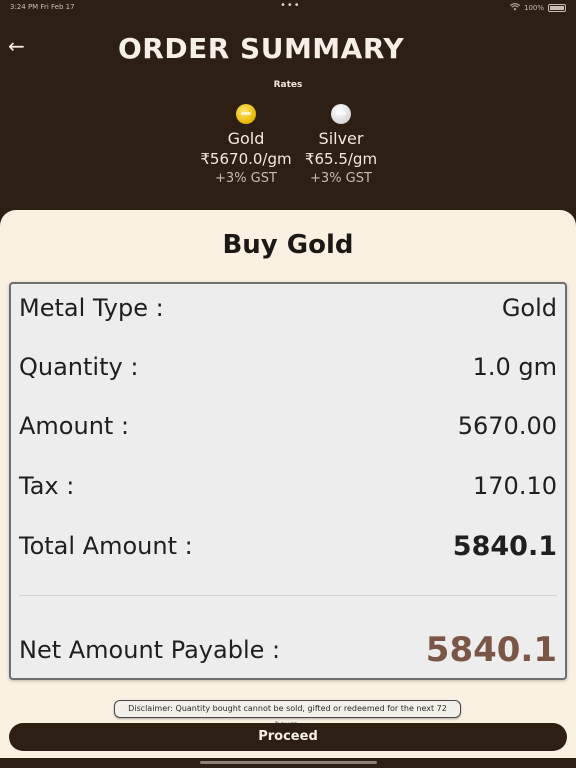 Image resolution: width=576 pixels, height=768 pixels. I want to click on gold-rate-name: Gold, so click(246, 138).